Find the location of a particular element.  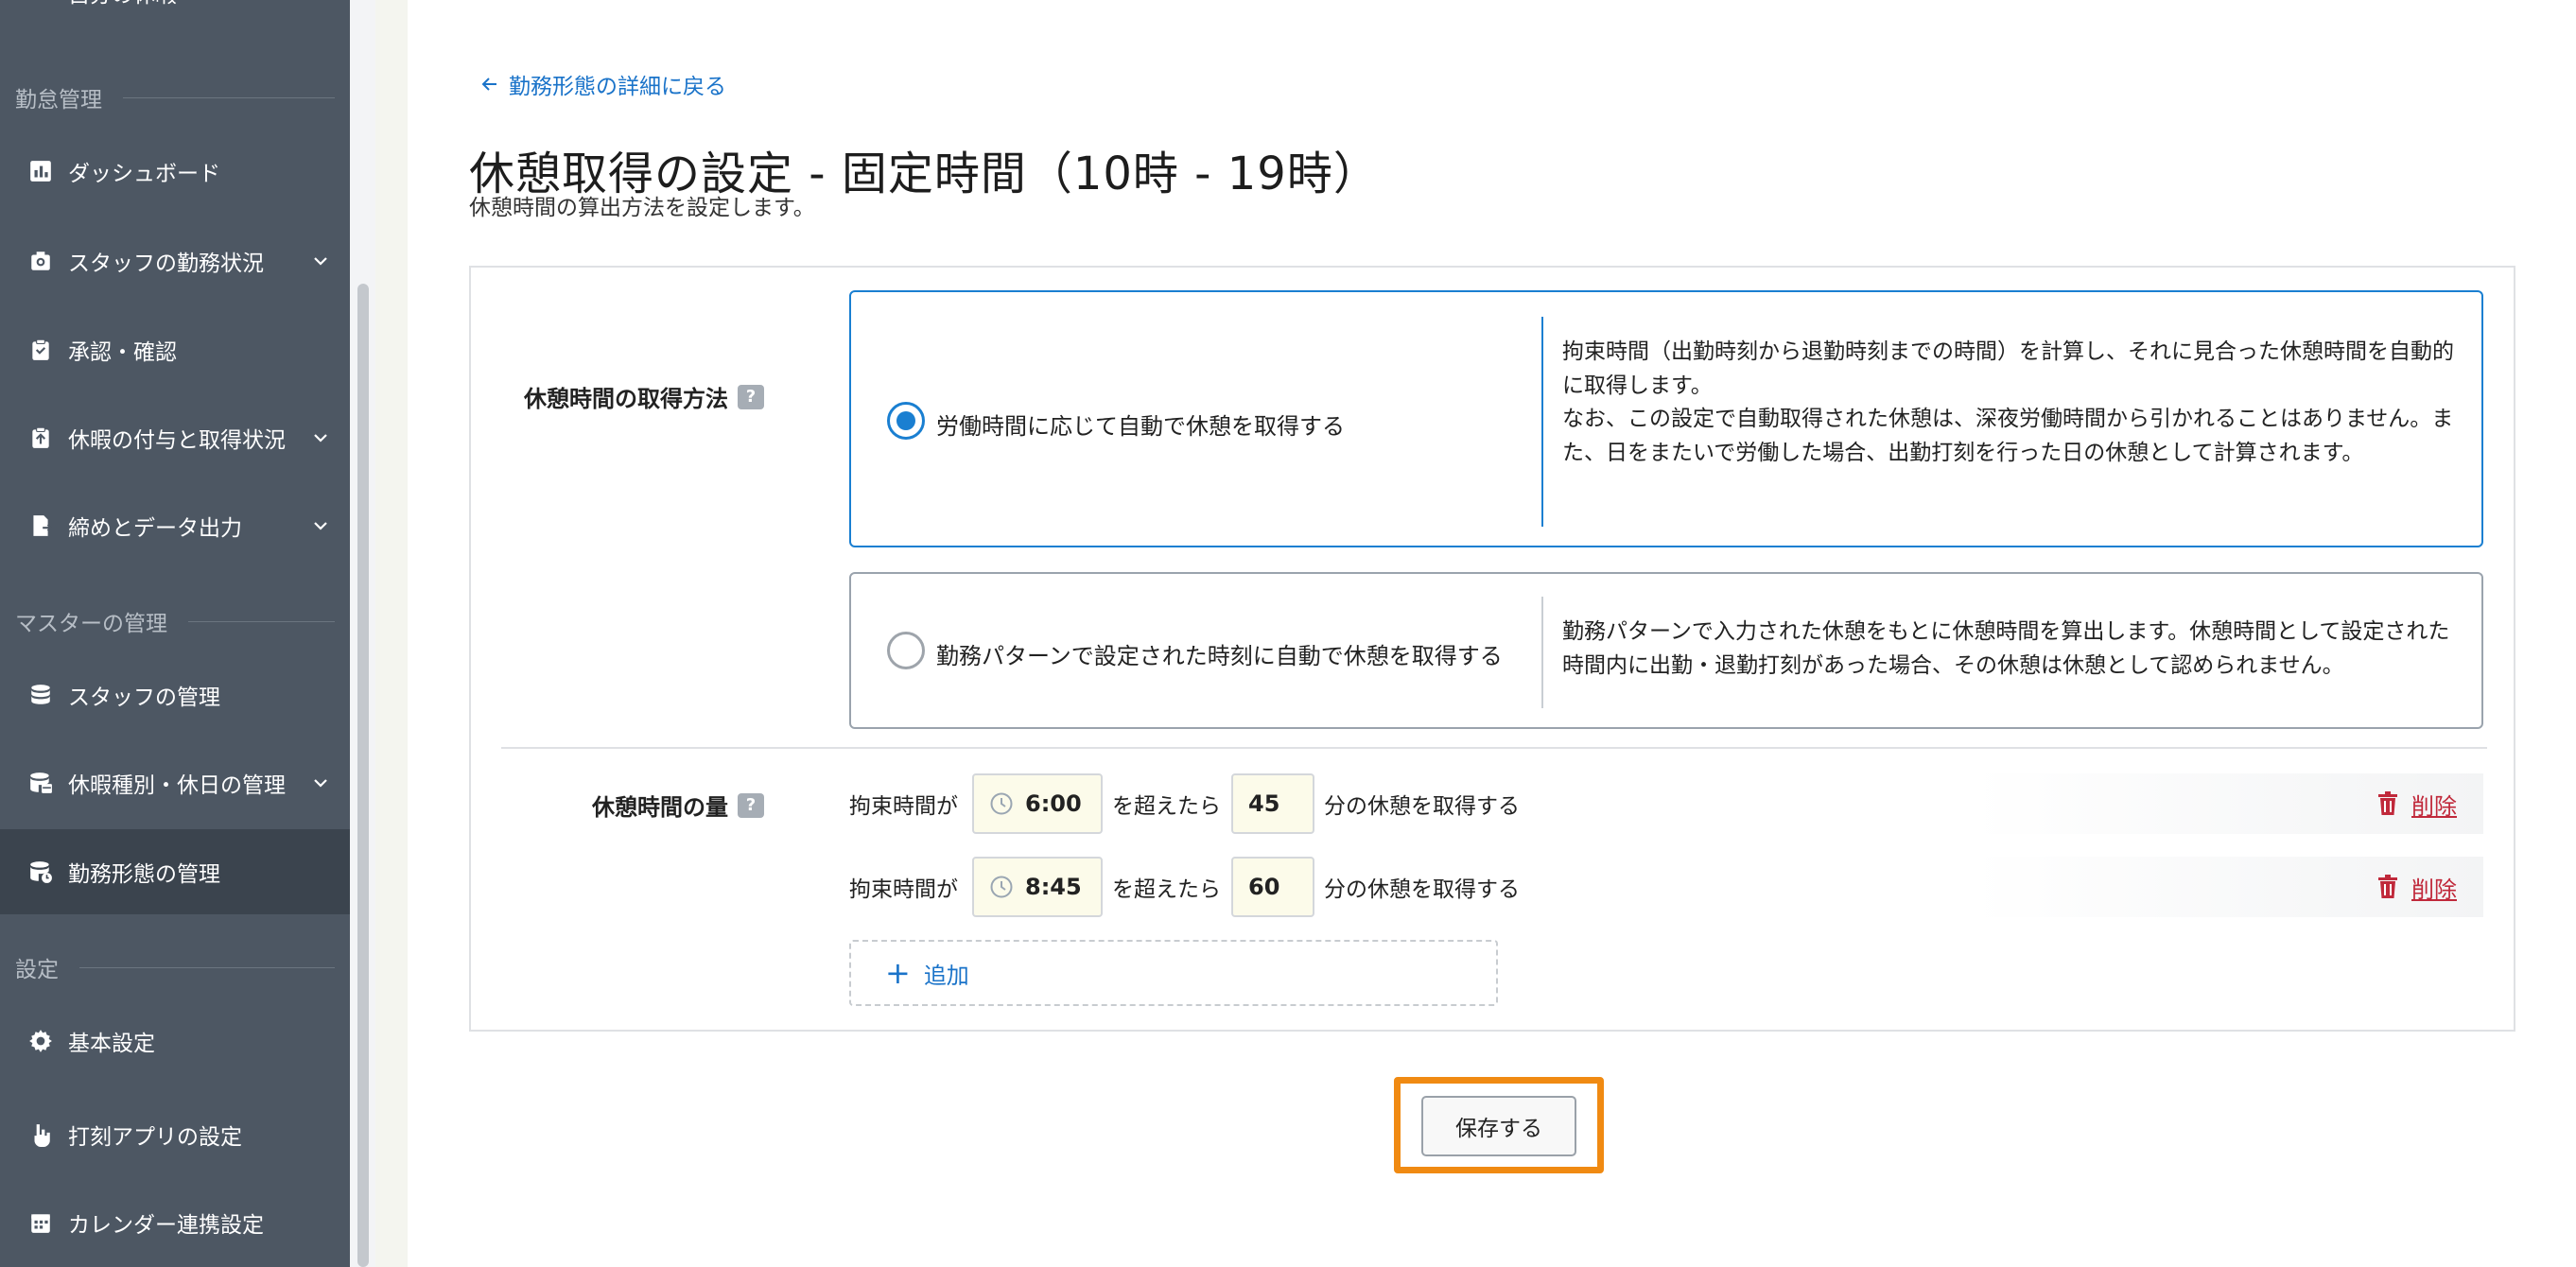

arrow-left-icon is located at coordinates (488, 84).